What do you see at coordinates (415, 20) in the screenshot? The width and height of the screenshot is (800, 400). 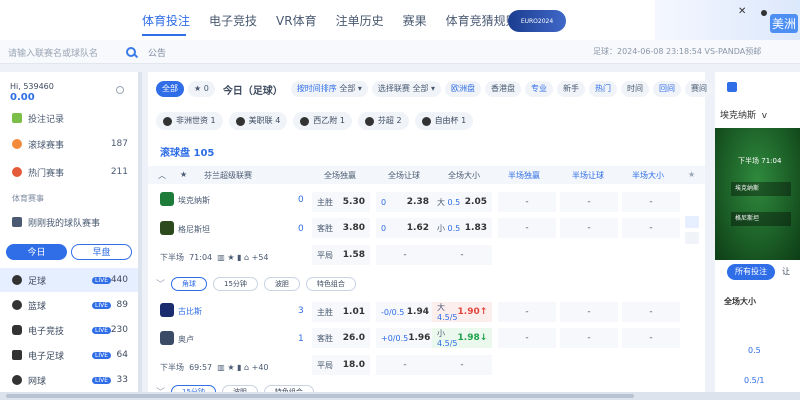 I see `nav-results: 赛果` at bounding box center [415, 20].